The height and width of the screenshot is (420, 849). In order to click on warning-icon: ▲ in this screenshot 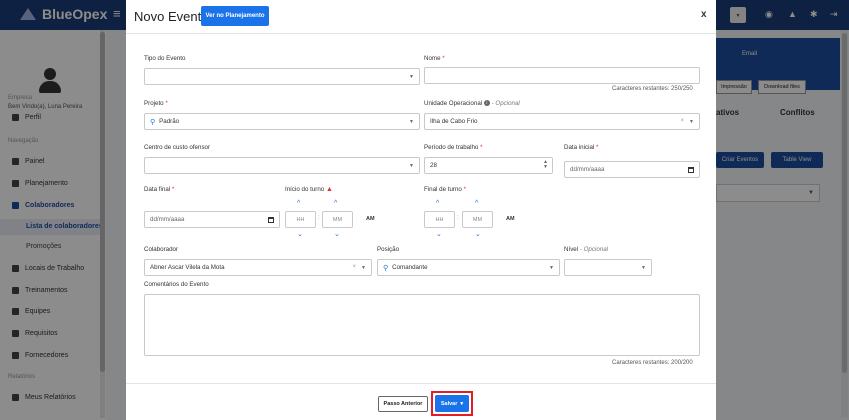, I will do `click(329, 189)`.